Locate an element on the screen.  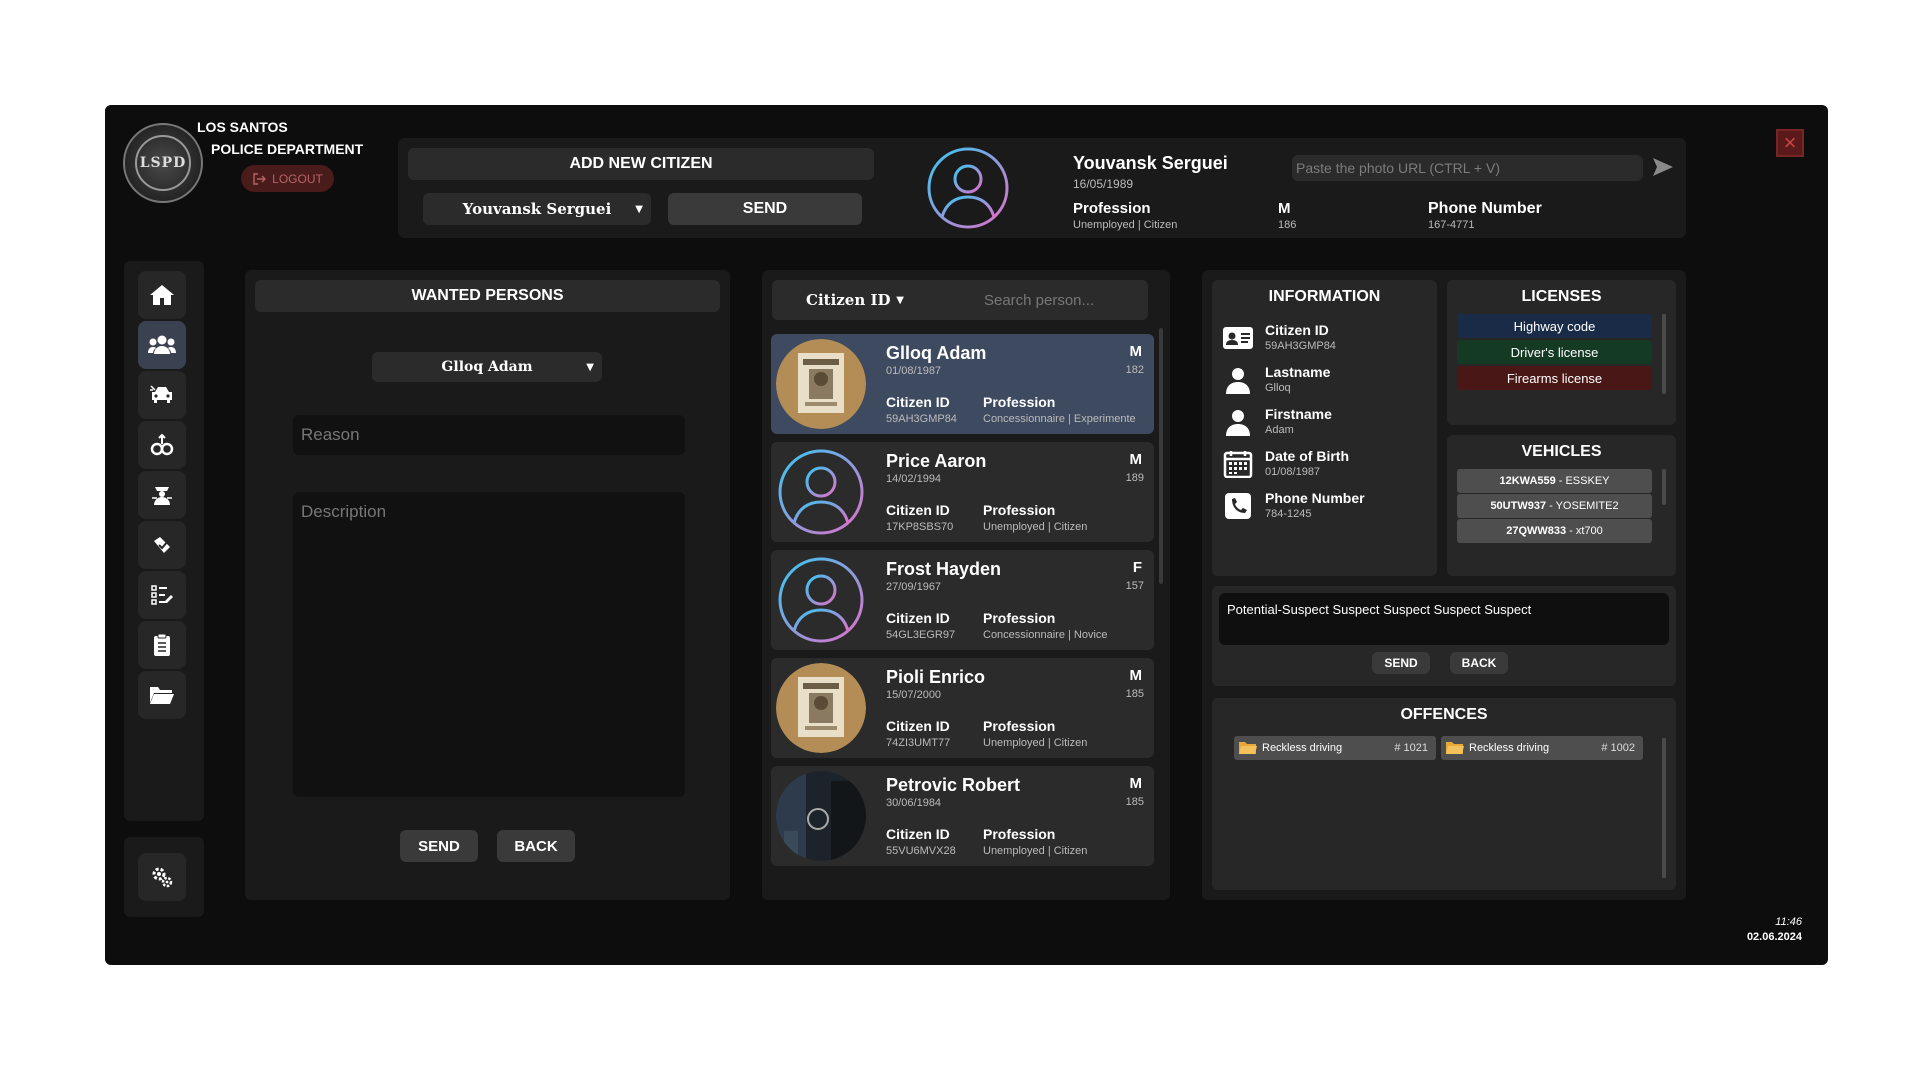
photo-url-input is located at coordinates (1467, 168).